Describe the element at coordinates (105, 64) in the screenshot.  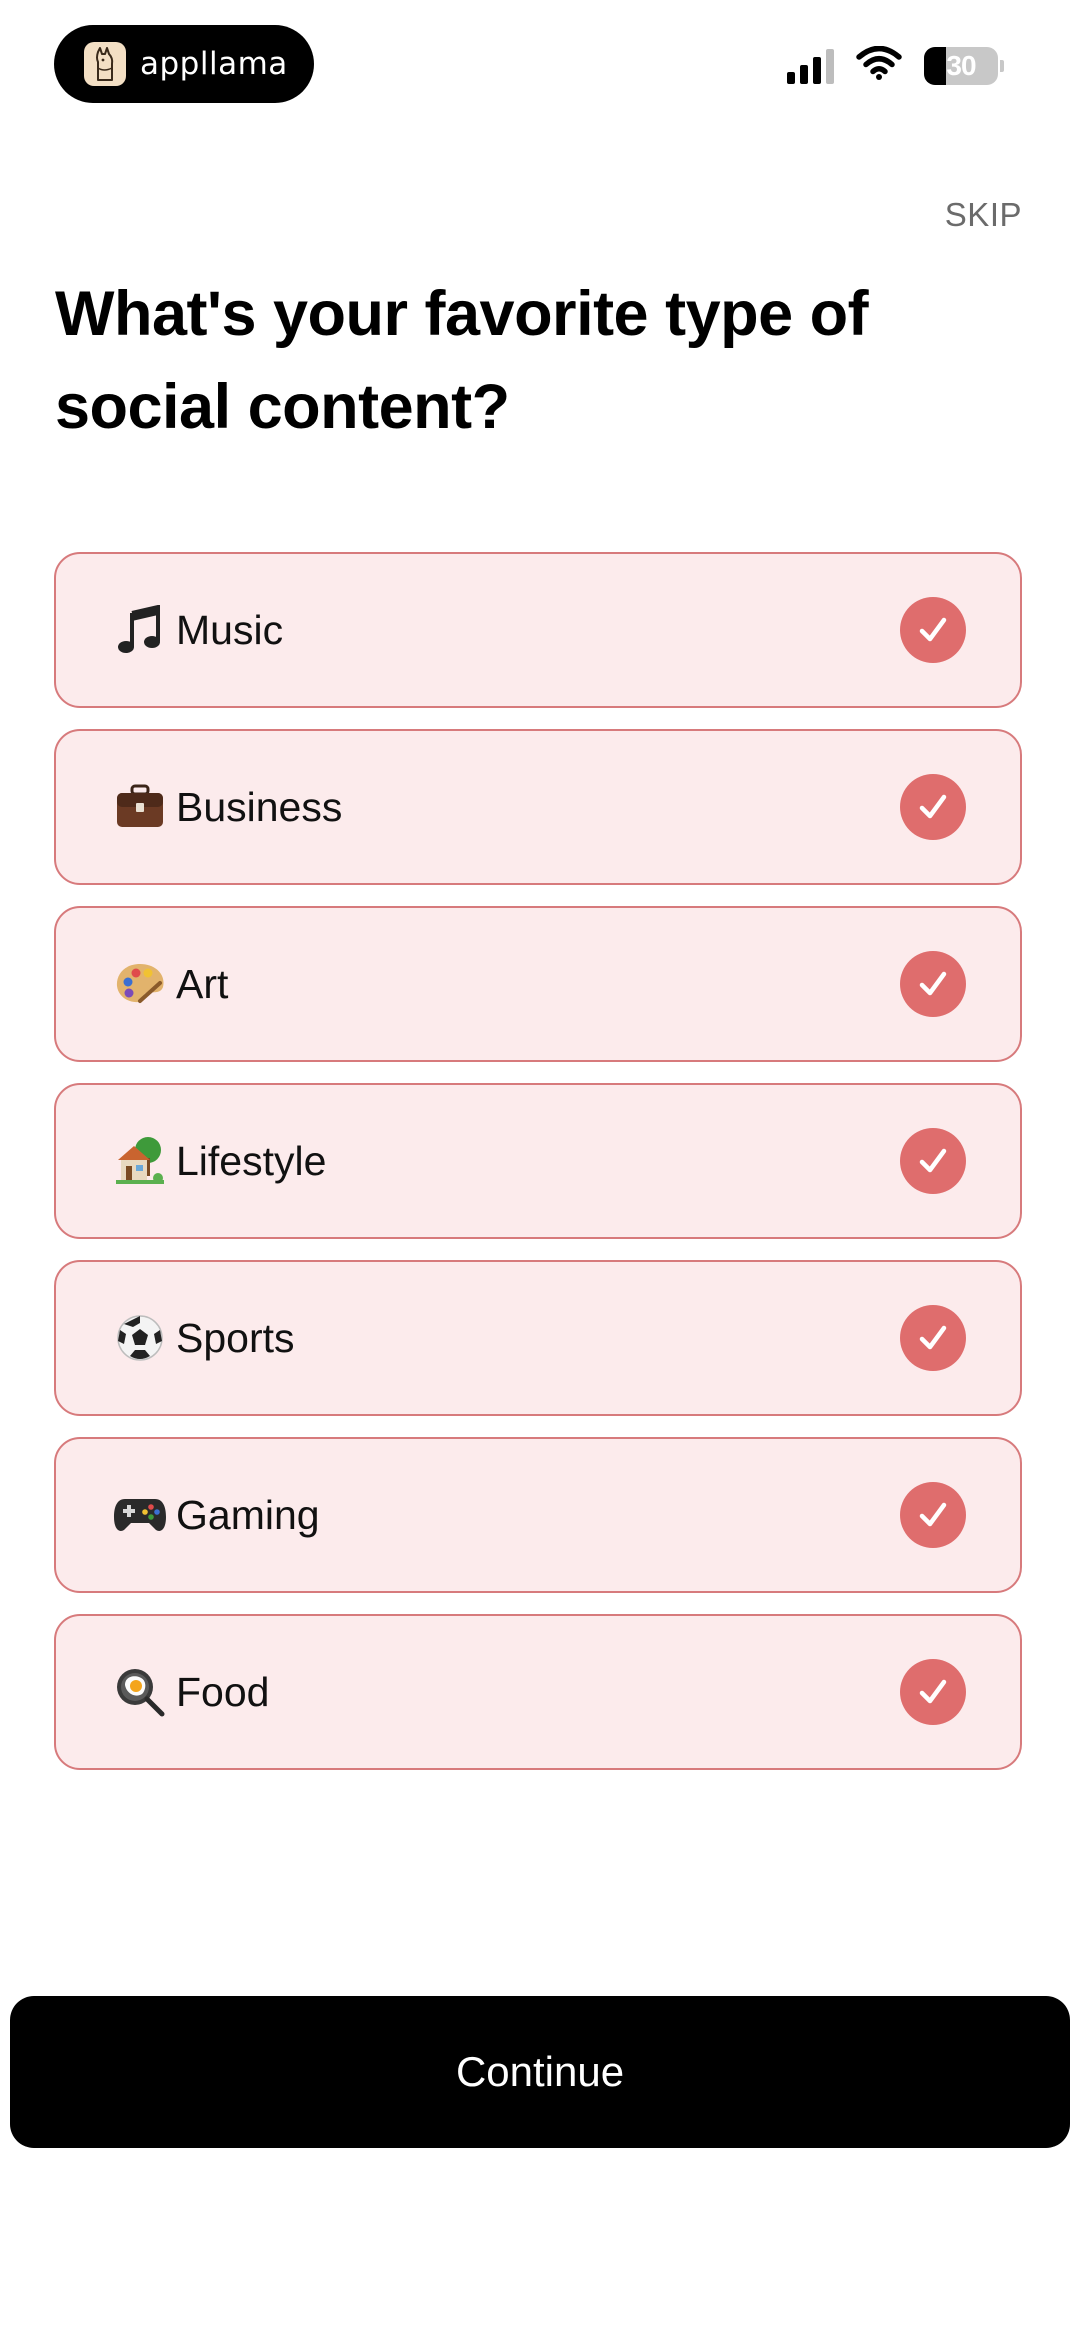
I see `llama-logo-icon` at that location.